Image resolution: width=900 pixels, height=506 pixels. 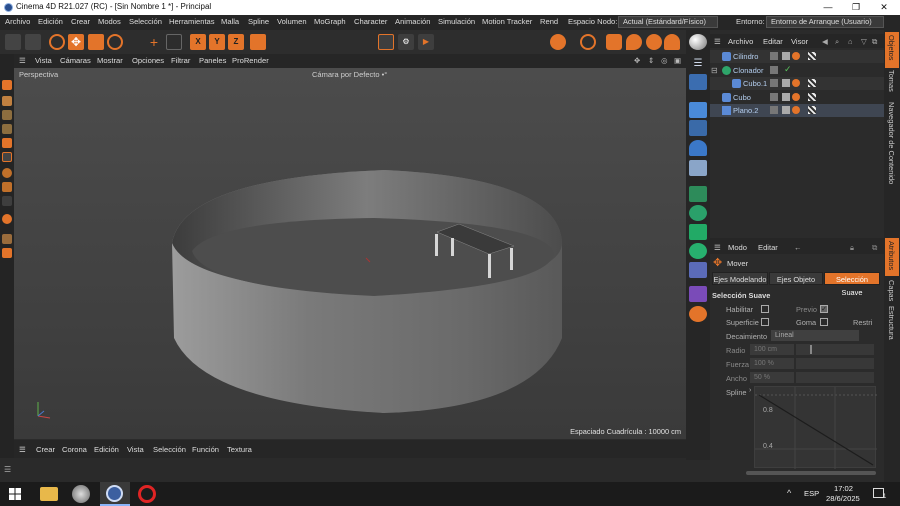 I want to click on object-row-cubo1: Cubo.1, so click(x=797, y=83).